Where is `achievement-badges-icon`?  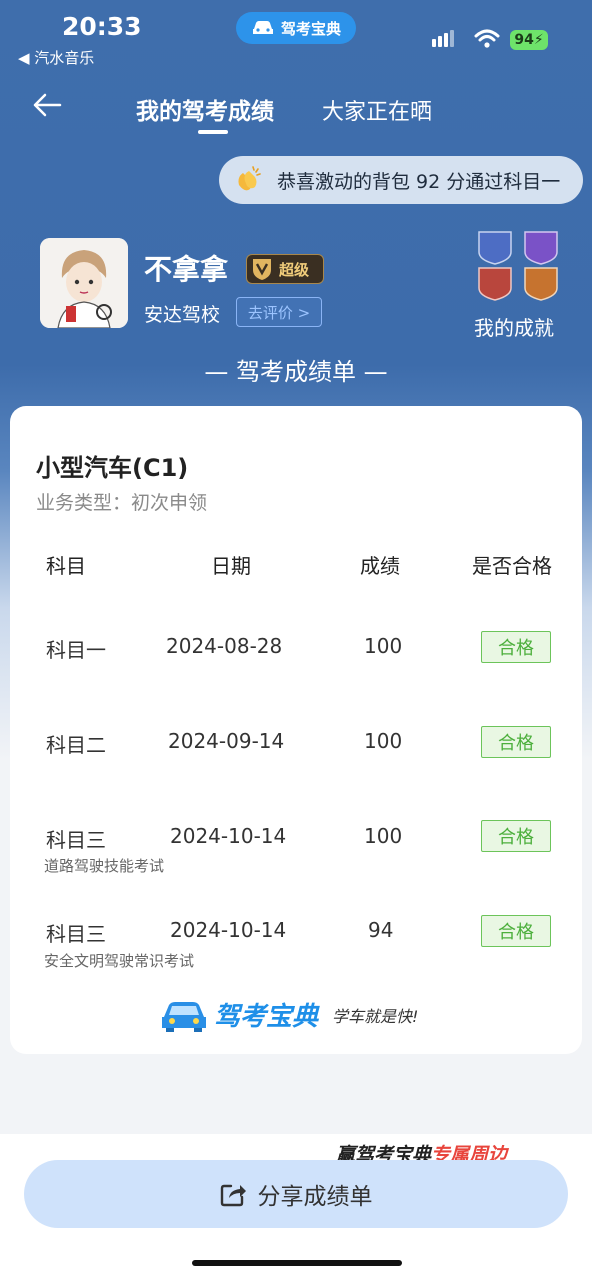
achievement-badges-icon is located at coordinates (518, 266).